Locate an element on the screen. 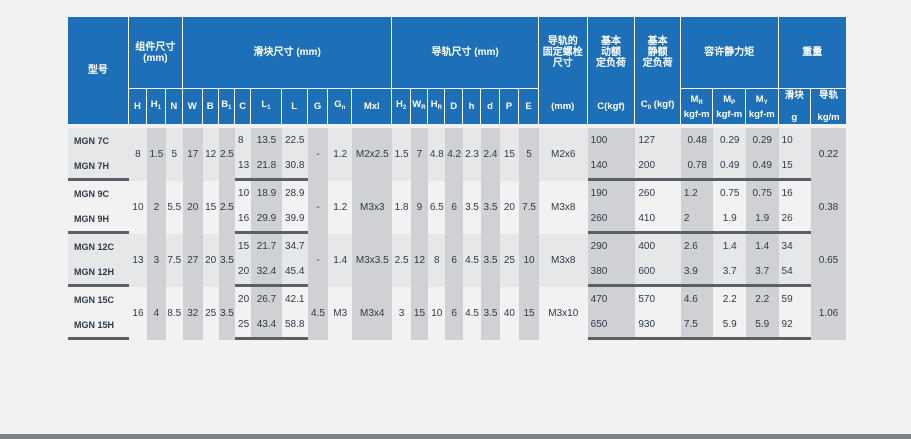 The image size is (911, 439). cell-L1: 21.8 is located at coordinates (266, 167).